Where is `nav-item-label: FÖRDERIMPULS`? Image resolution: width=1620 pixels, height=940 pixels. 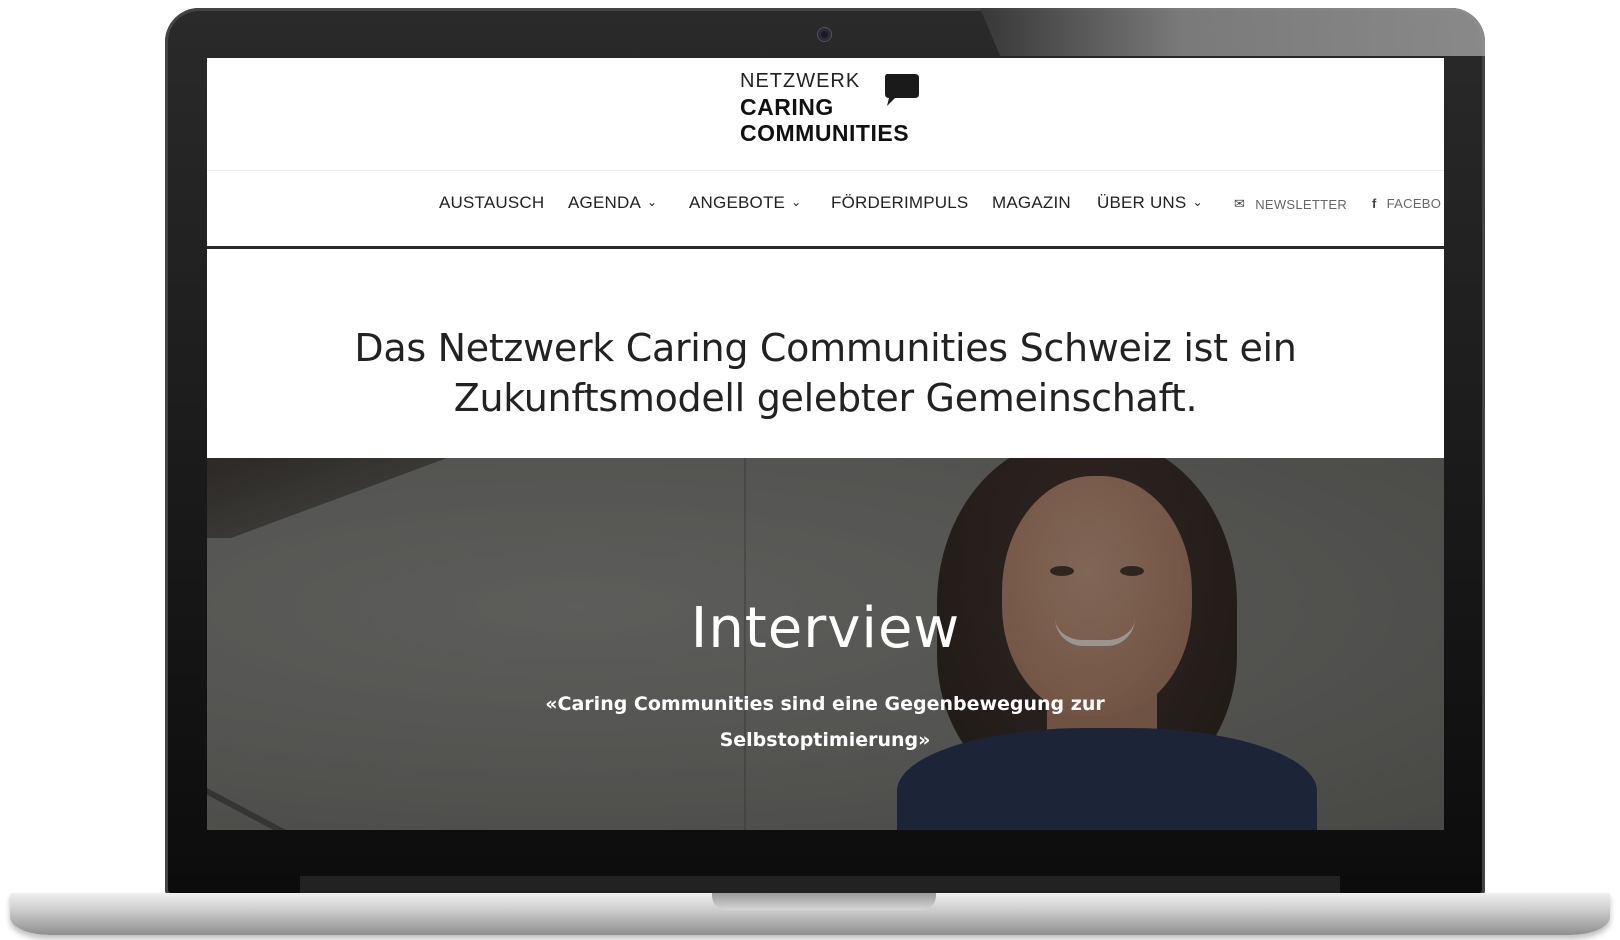
nav-item-label: FÖRDERIMPULS is located at coordinates (900, 202).